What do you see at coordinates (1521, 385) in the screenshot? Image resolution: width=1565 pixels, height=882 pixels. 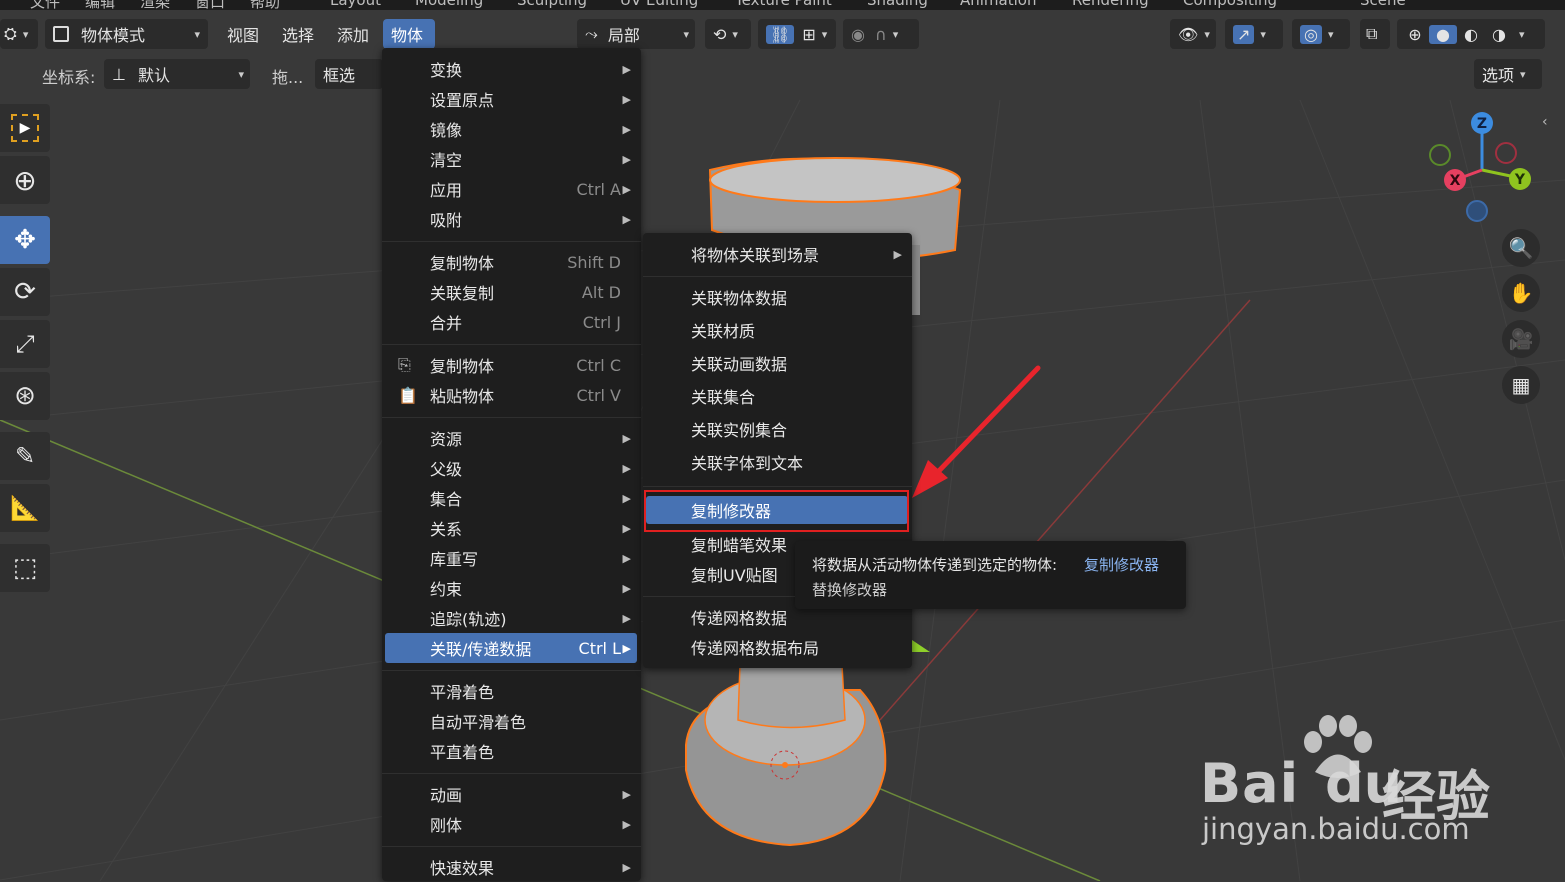 I see `perspective-toggle-button: ▦` at bounding box center [1521, 385].